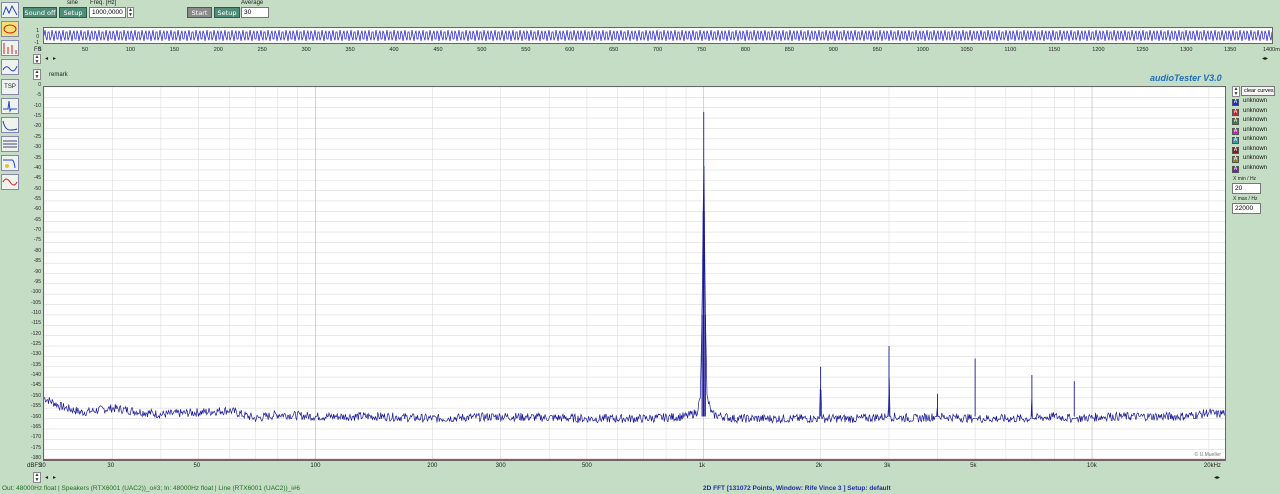  Describe the element at coordinates (54, 58) in the screenshot. I see `scope-scroll-right-icon: ▸` at that location.